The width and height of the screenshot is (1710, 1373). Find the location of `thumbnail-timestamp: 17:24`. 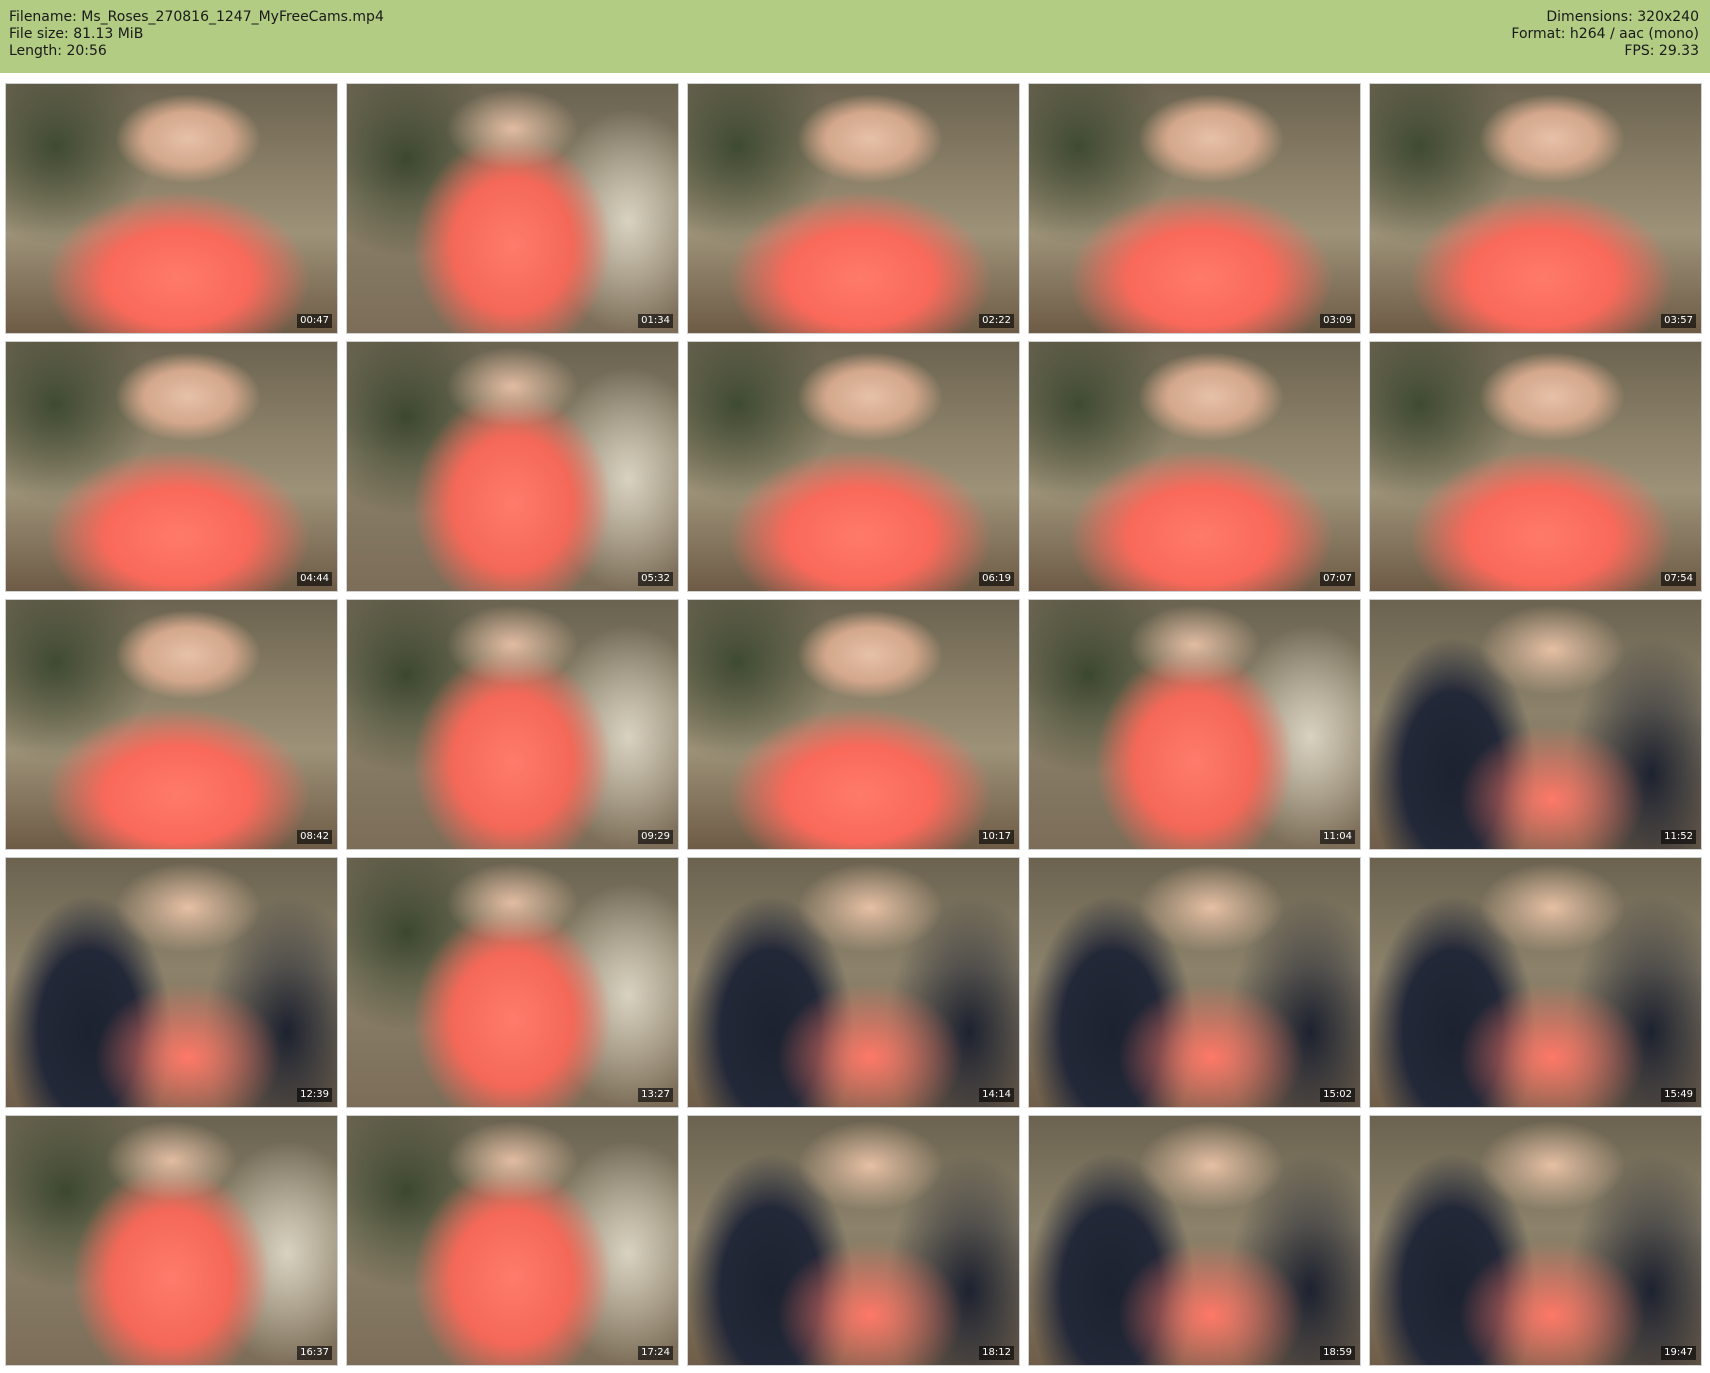

thumbnail-timestamp: 17:24 is located at coordinates (655, 1353).